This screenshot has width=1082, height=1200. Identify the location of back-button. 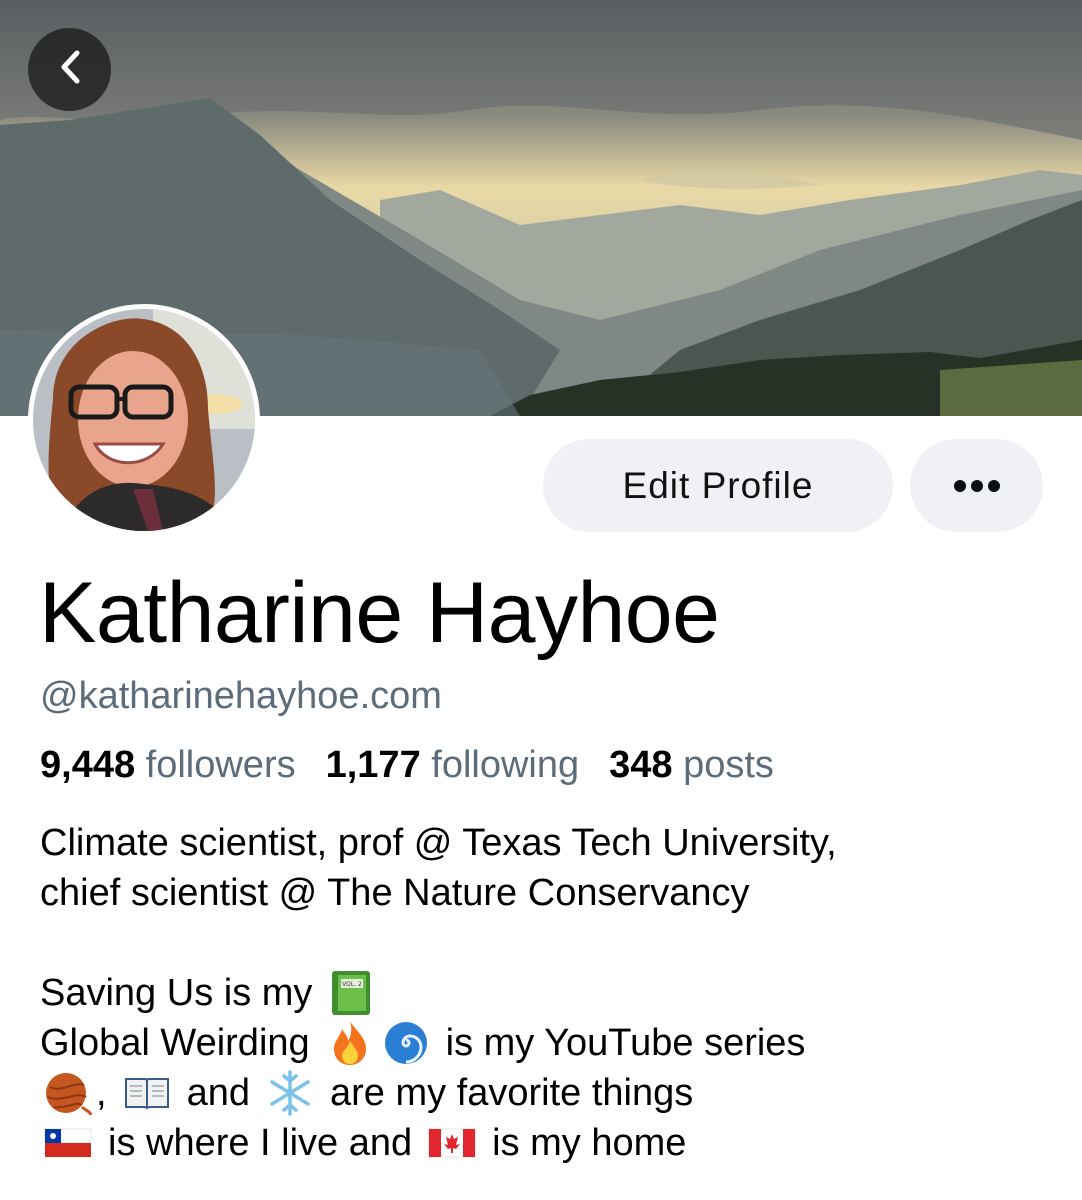
(69, 69).